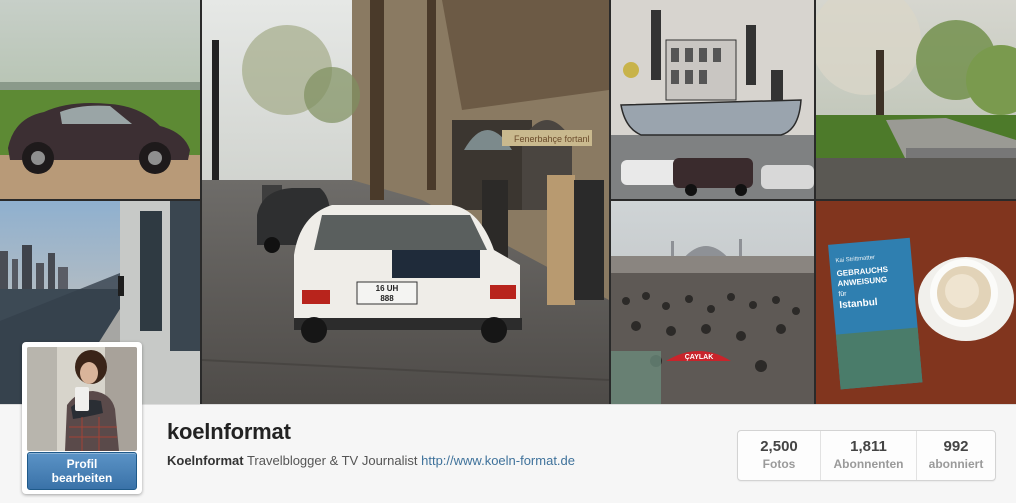  I want to click on book-title-3: für, so click(842, 294).